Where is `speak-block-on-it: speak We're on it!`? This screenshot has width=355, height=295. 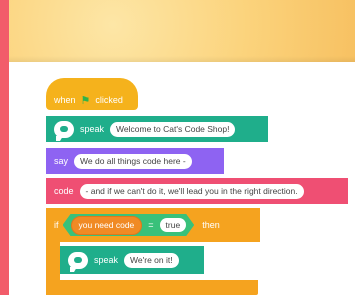
speak-block-on-it: speak We're on it! is located at coordinates (132, 260).